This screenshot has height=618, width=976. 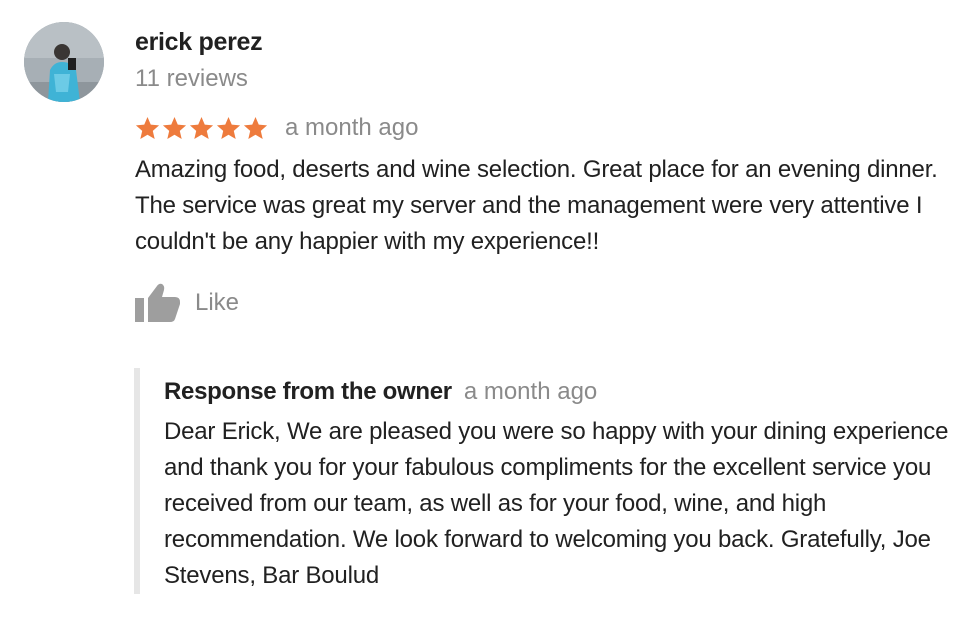 What do you see at coordinates (199, 42) in the screenshot?
I see `reviewer-name: erick perez` at bounding box center [199, 42].